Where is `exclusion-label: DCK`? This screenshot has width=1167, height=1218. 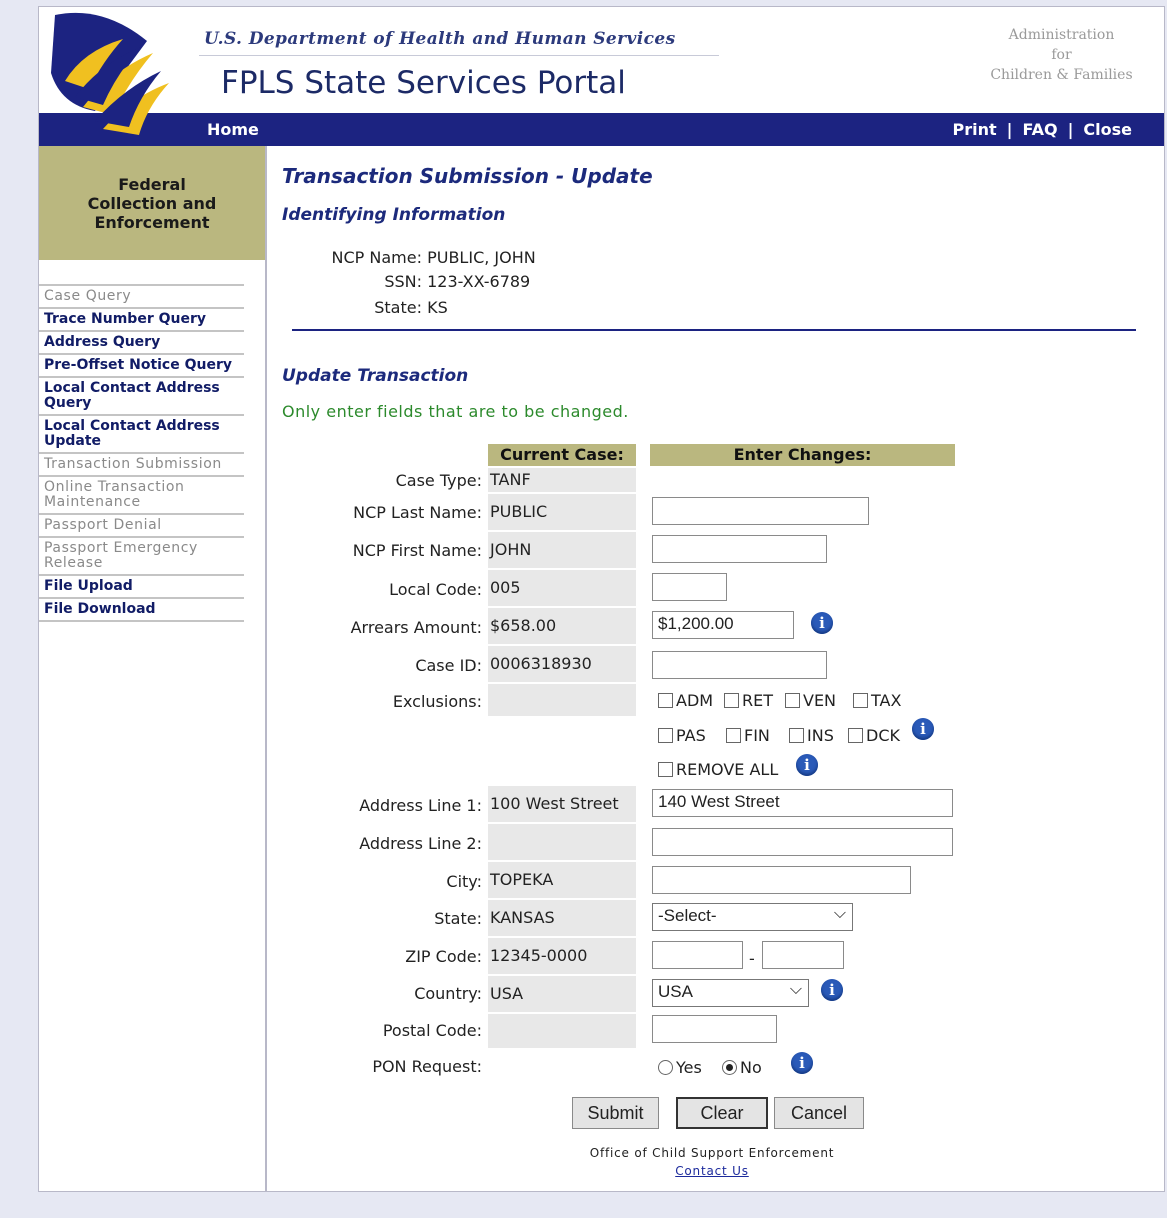 exclusion-label: DCK is located at coordinates (883, 735).